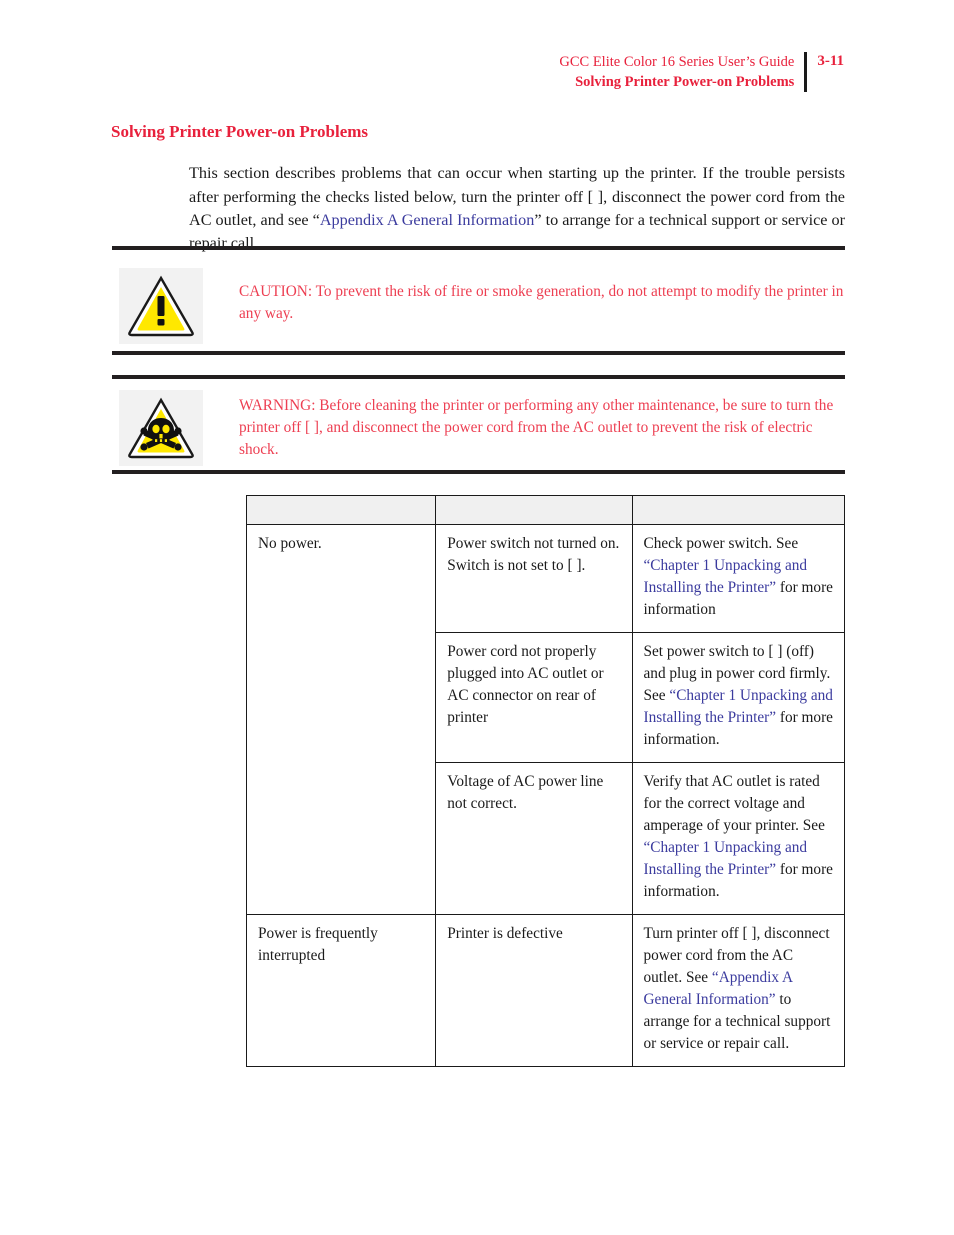 The image size is (954, 1235). What do you see at coordinates (478, 248) in the screenshot?
I see `divider-rule-top` at bounding box center [478, 248].